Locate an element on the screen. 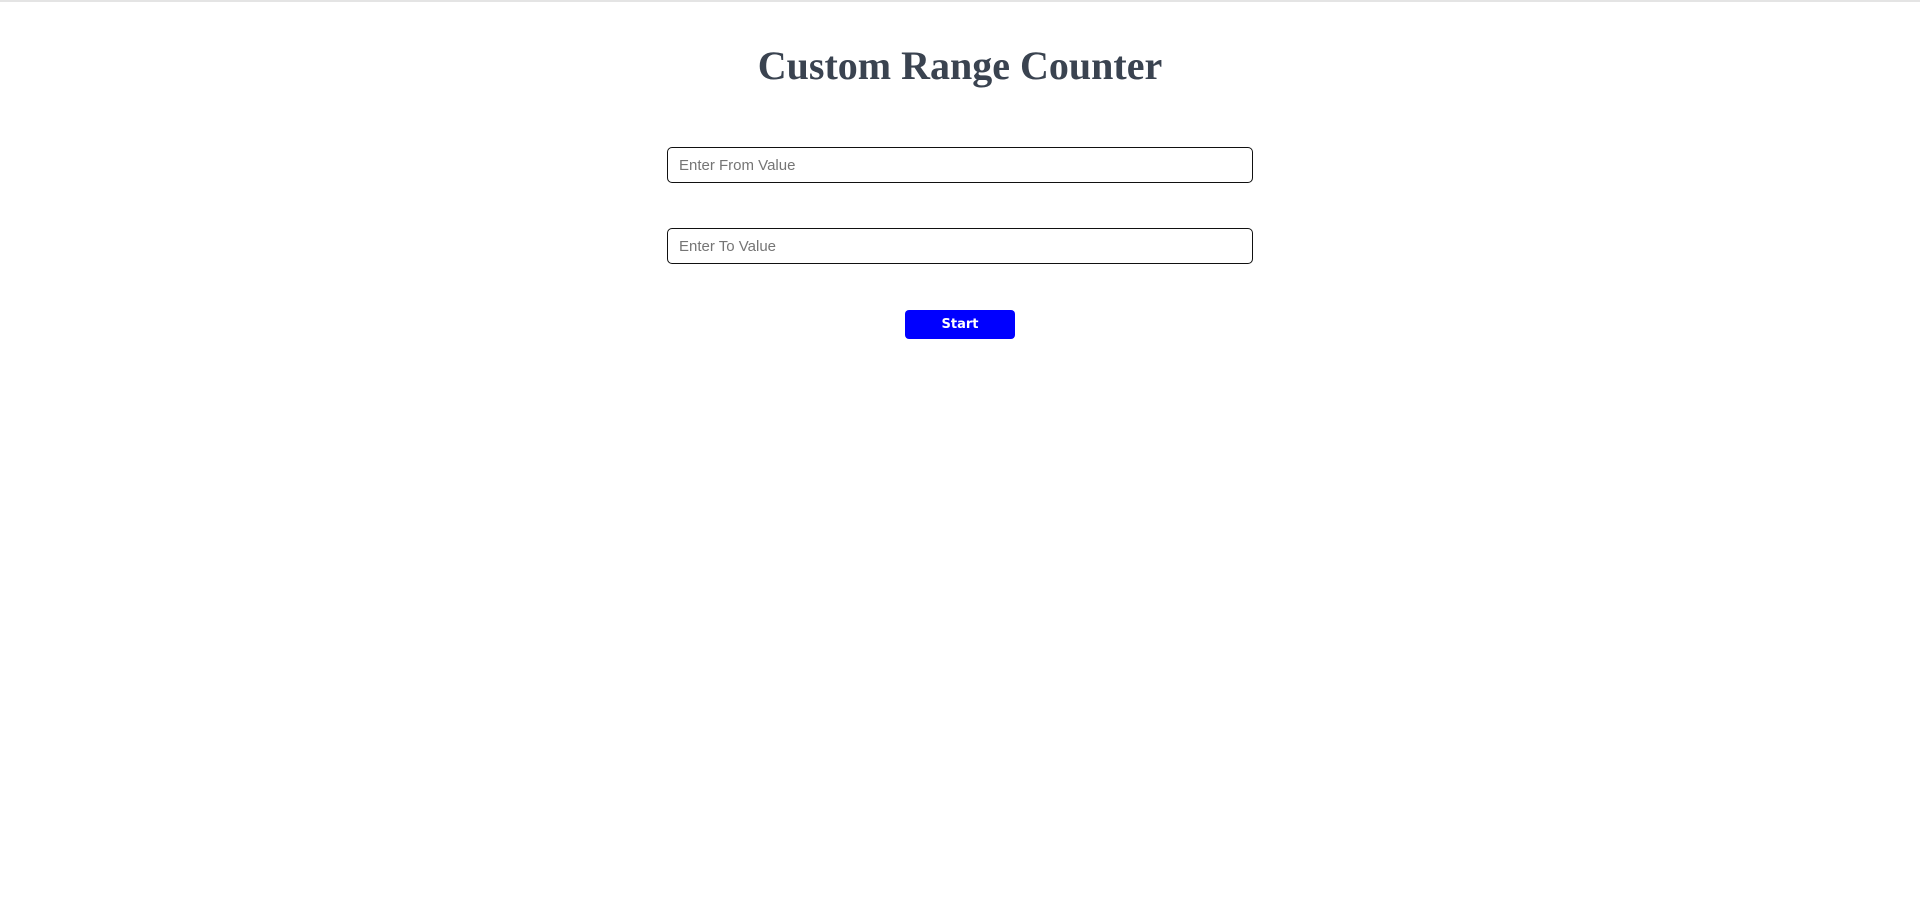  start-button: Start is located at coordinates (960, 324).